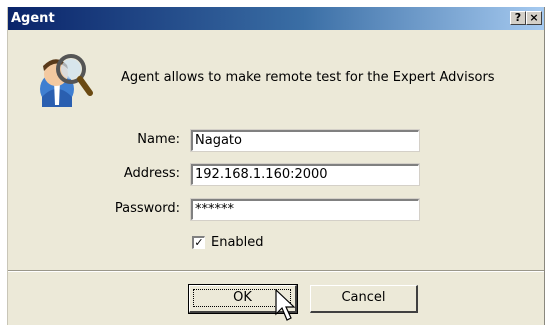  What do you see at coordinates (305, 209) in the screenshot?
I see `password-field: ******` at bounding box center [305, 209].